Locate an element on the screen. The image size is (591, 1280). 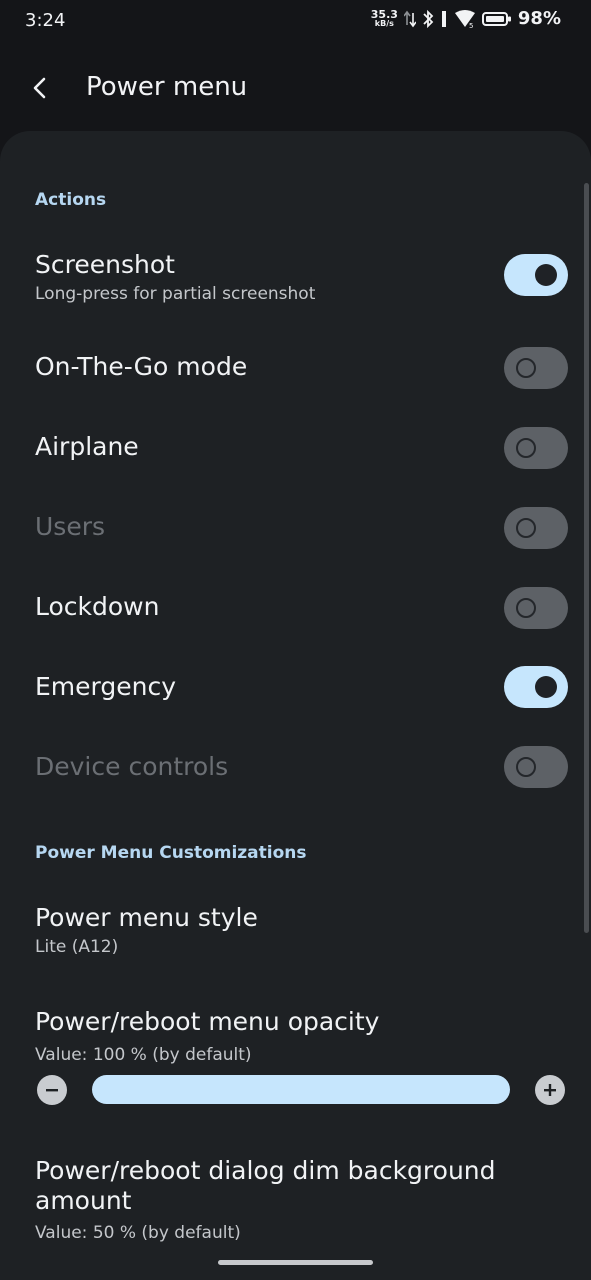
setting-value: Value: 100 % (by default) is located at coordinates (143, 1055).